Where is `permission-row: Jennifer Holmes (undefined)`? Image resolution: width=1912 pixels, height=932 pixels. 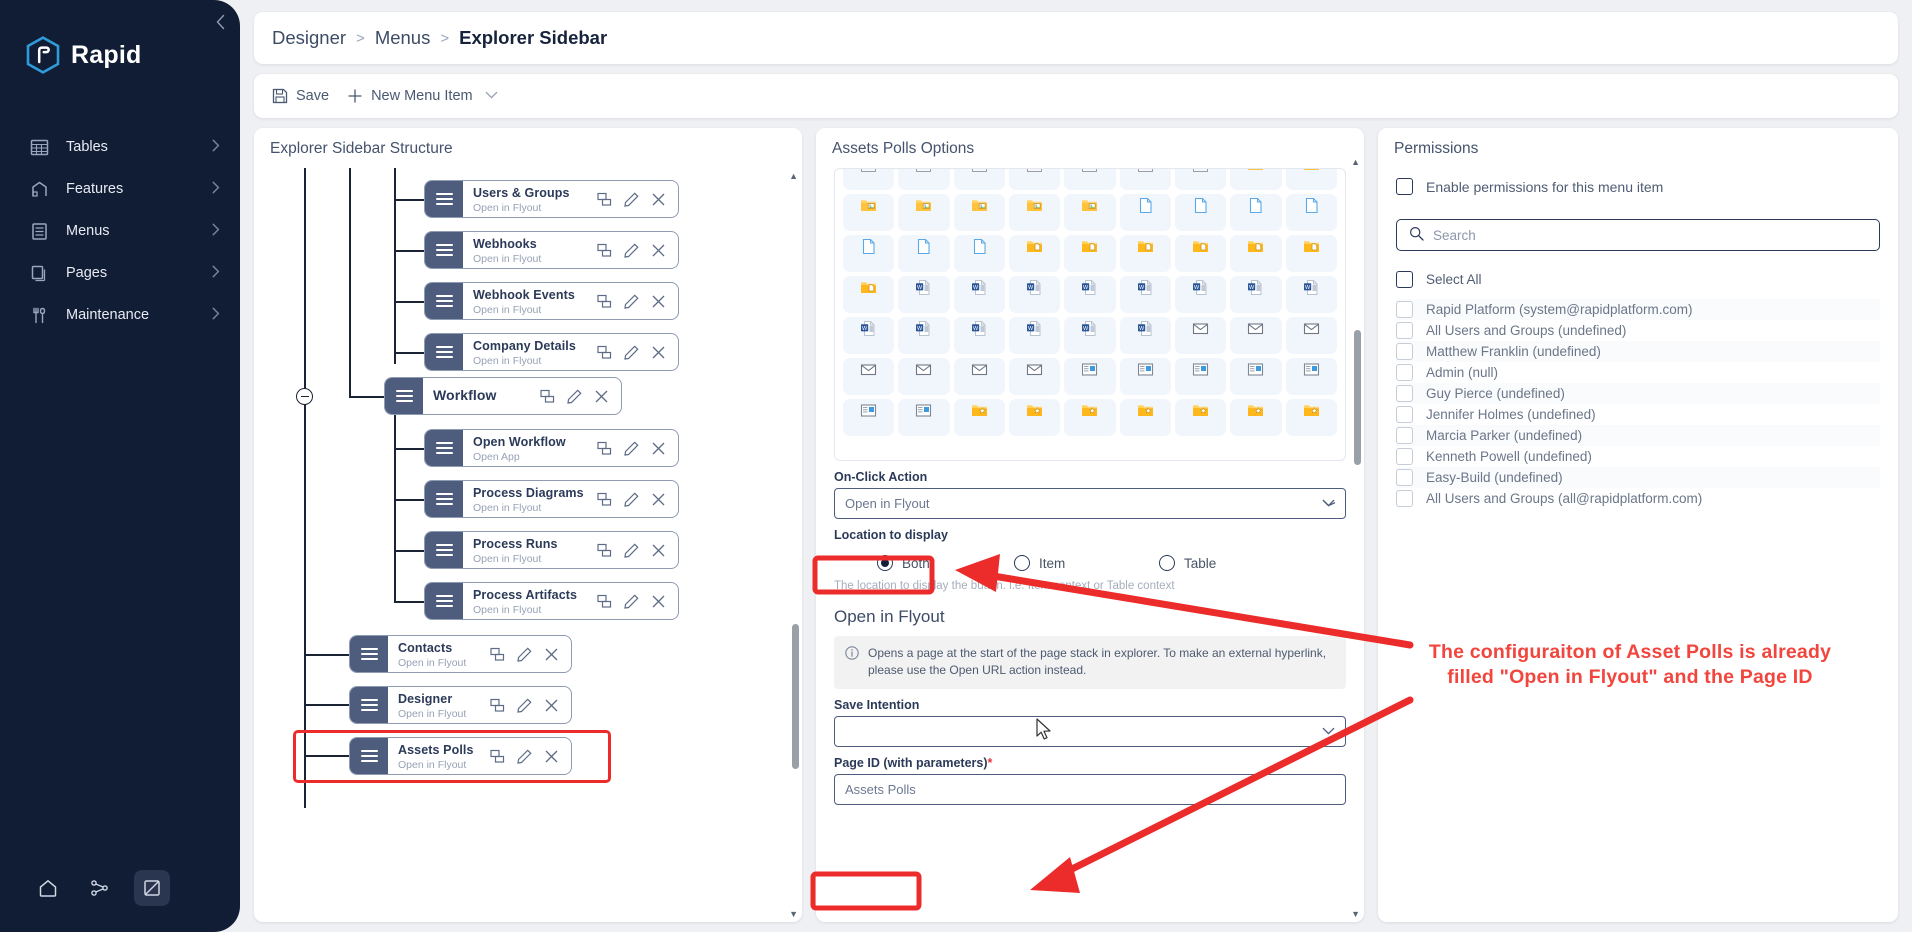
permission-row: Jennifer Holmes (undefined) is located at coordinates (1638, 414).